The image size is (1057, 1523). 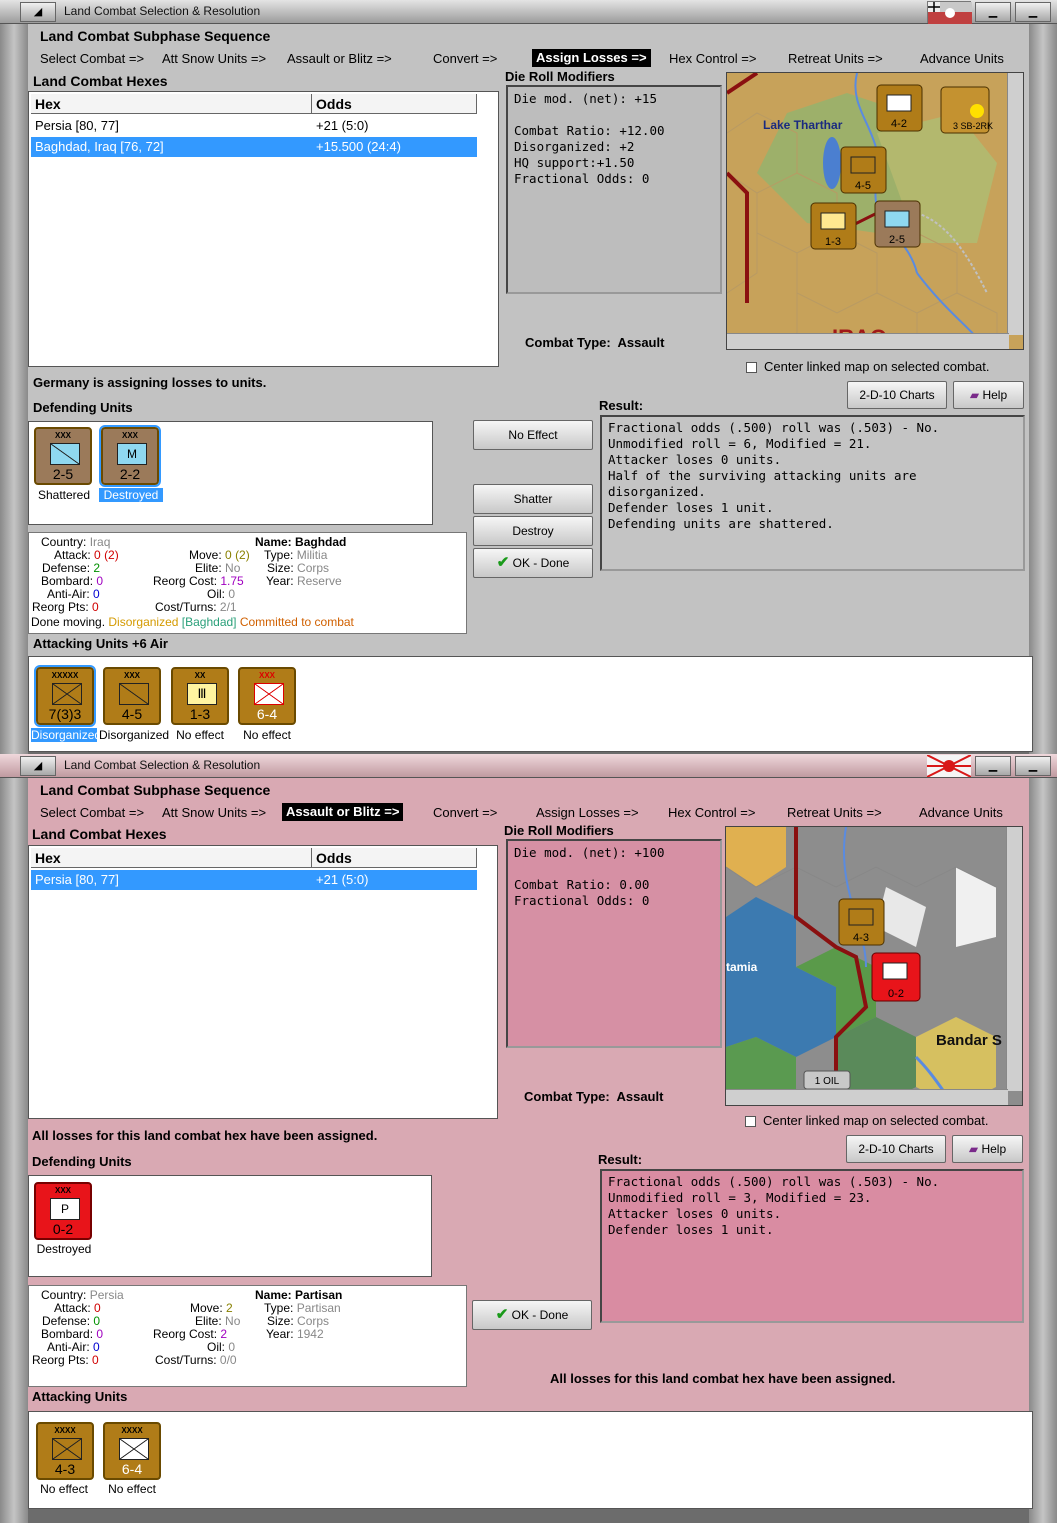 What do you see at coordinates (827, 1080) in the screenshot?
I see `oil-resource-icon: 1 OIL` at bounding box center [827, 1080].